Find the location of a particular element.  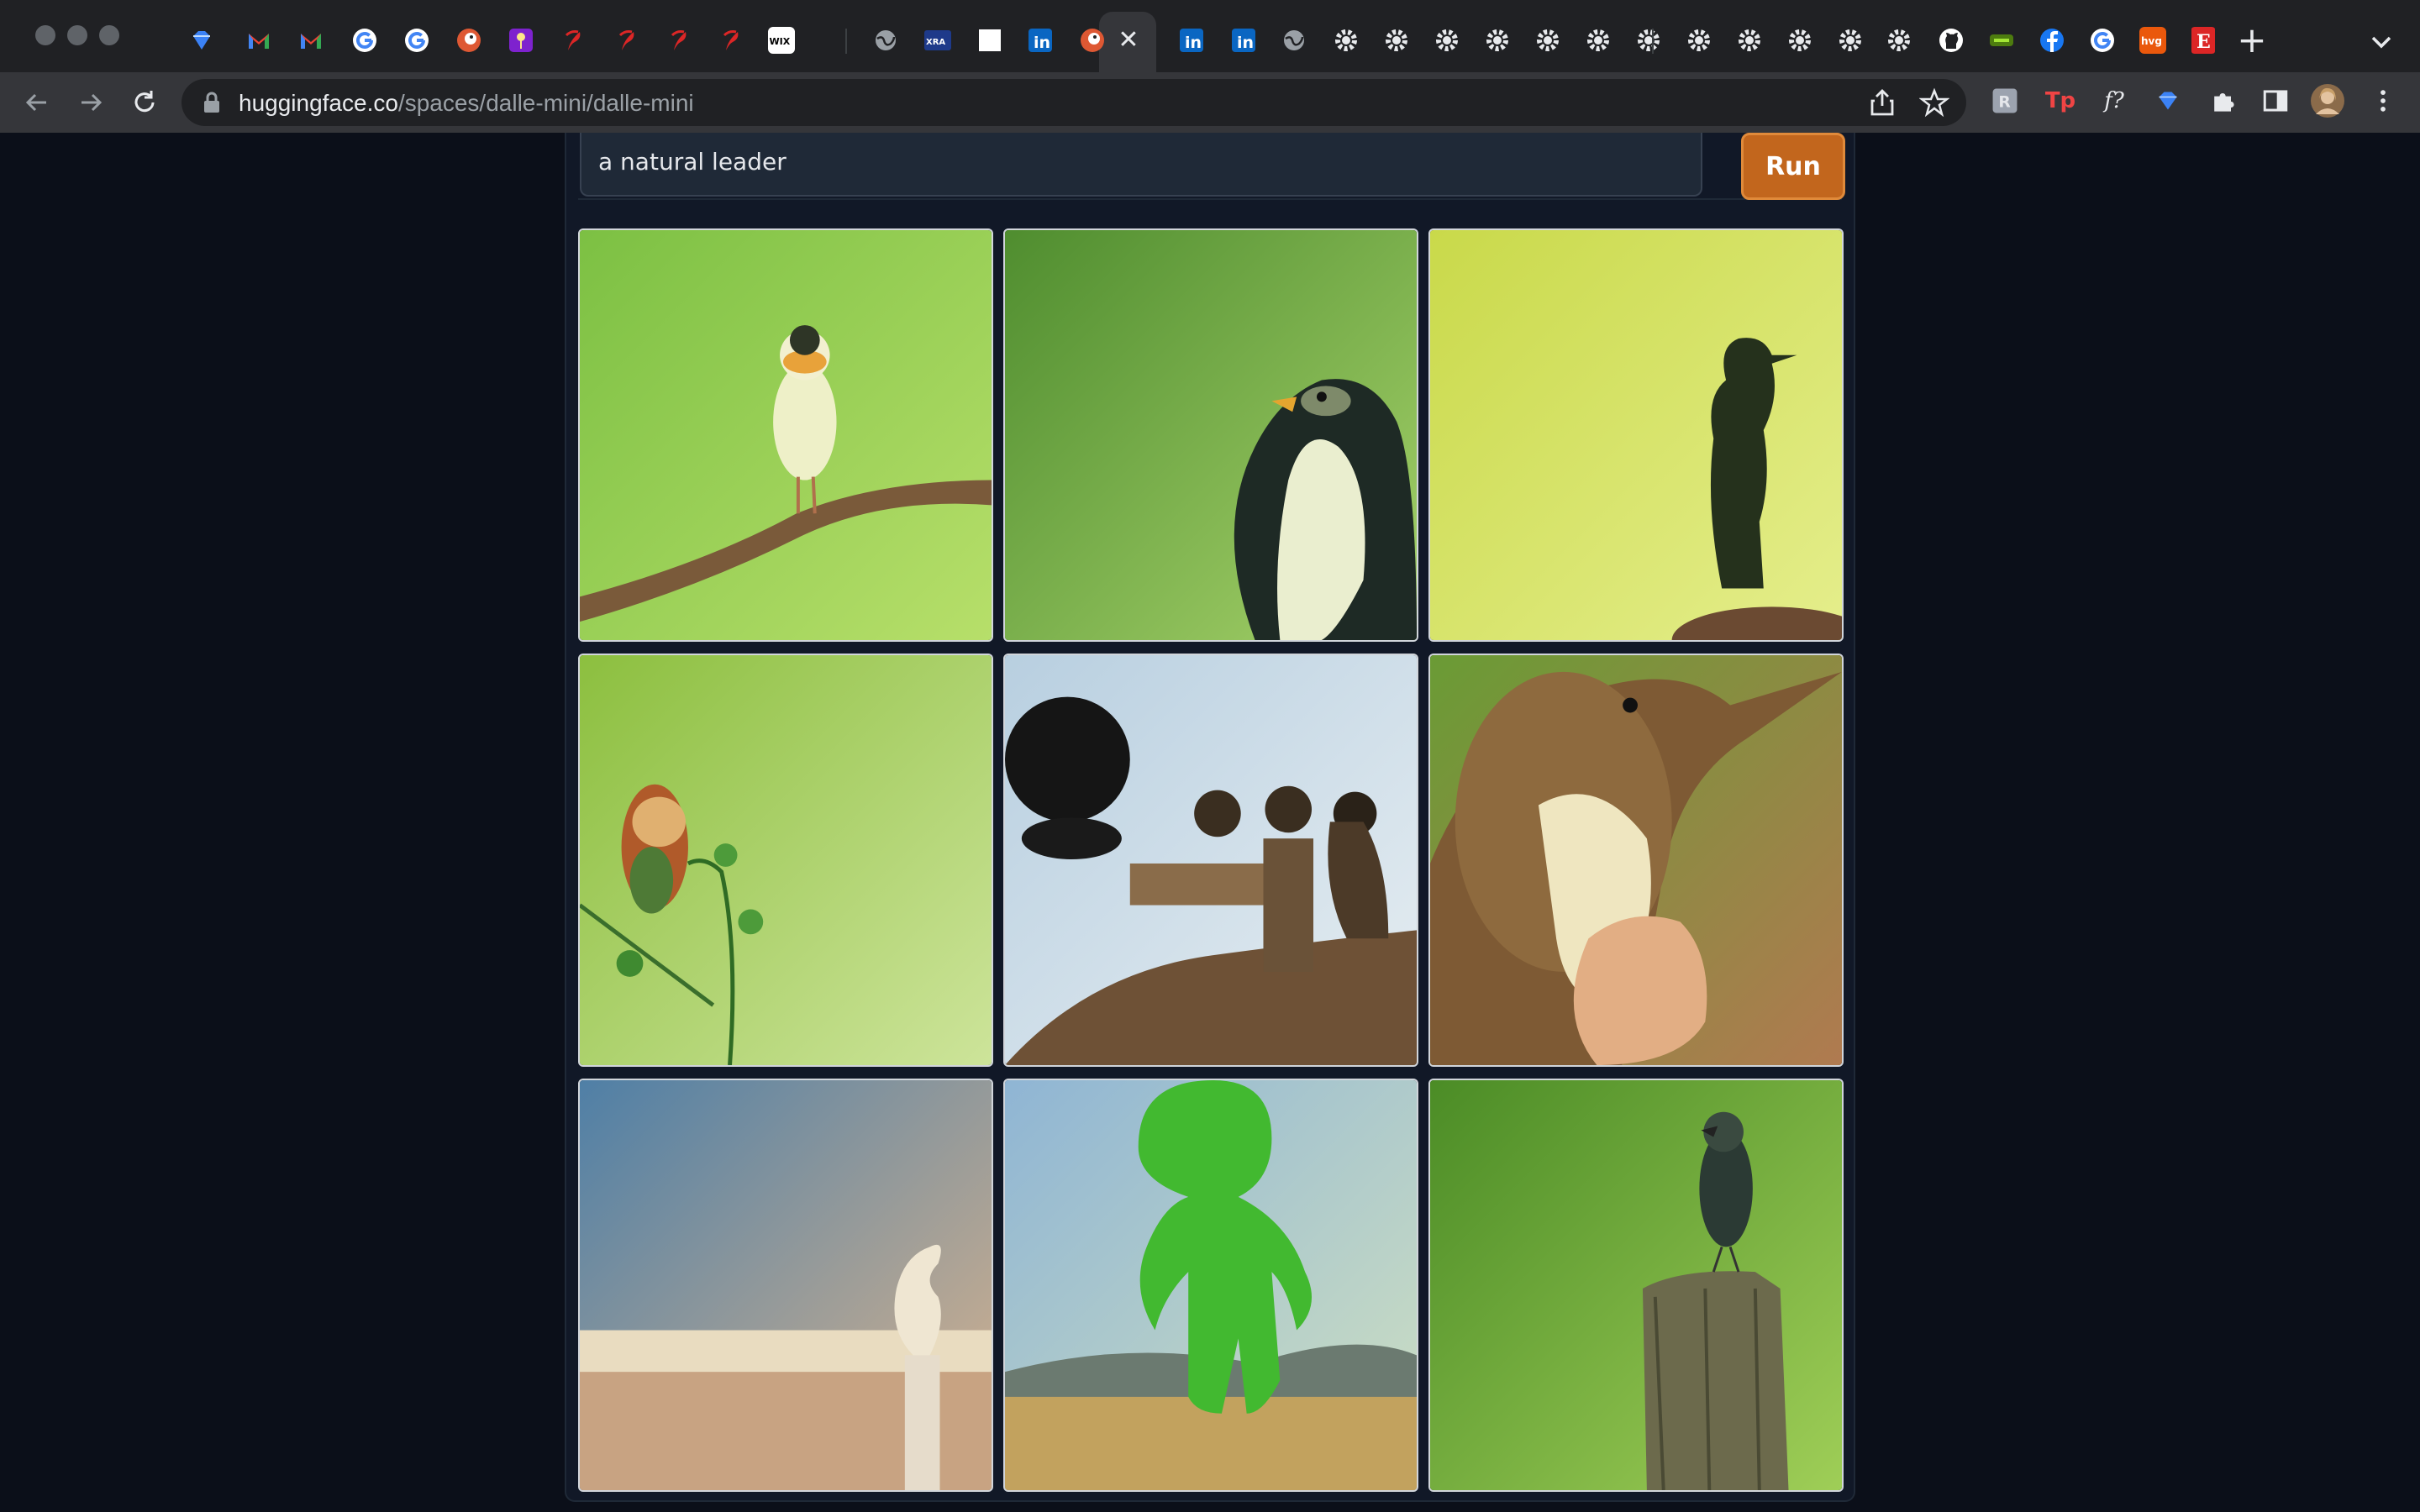

facebook-icon is located at coordinates (2052, 40).